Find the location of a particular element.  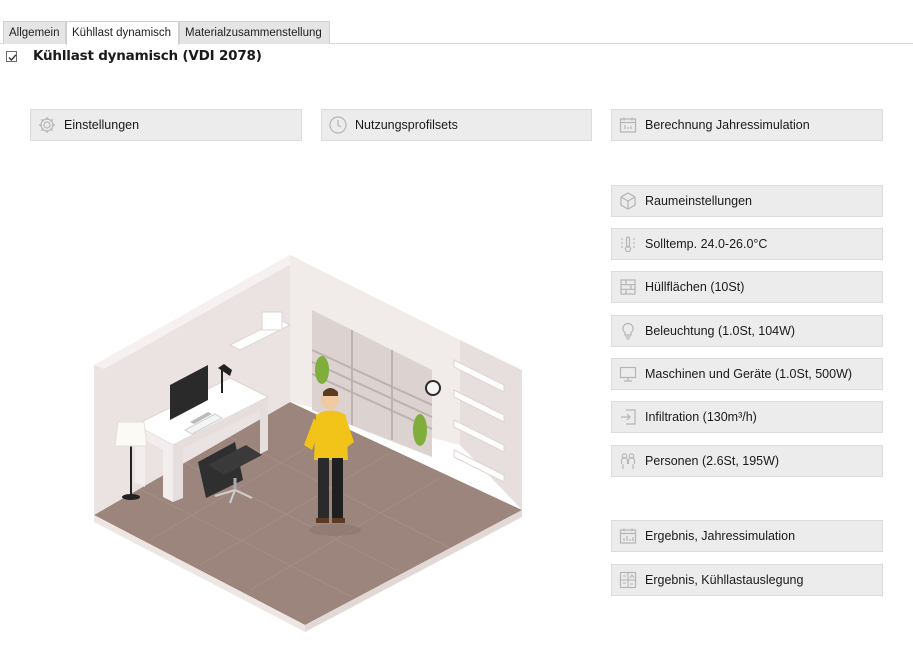

cube-icon is located at coordinates (628, 201).